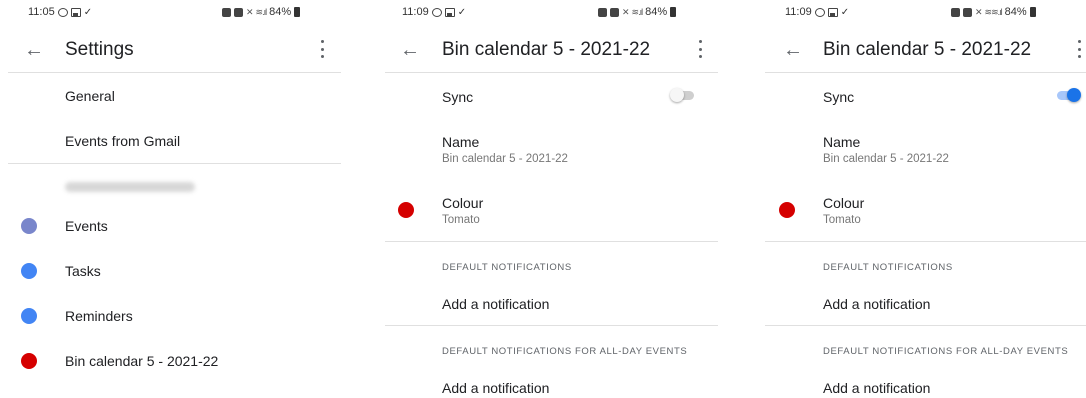 The image size is (1086, 398). I want to click on app-bar: ← Settings, so click(175, 51).